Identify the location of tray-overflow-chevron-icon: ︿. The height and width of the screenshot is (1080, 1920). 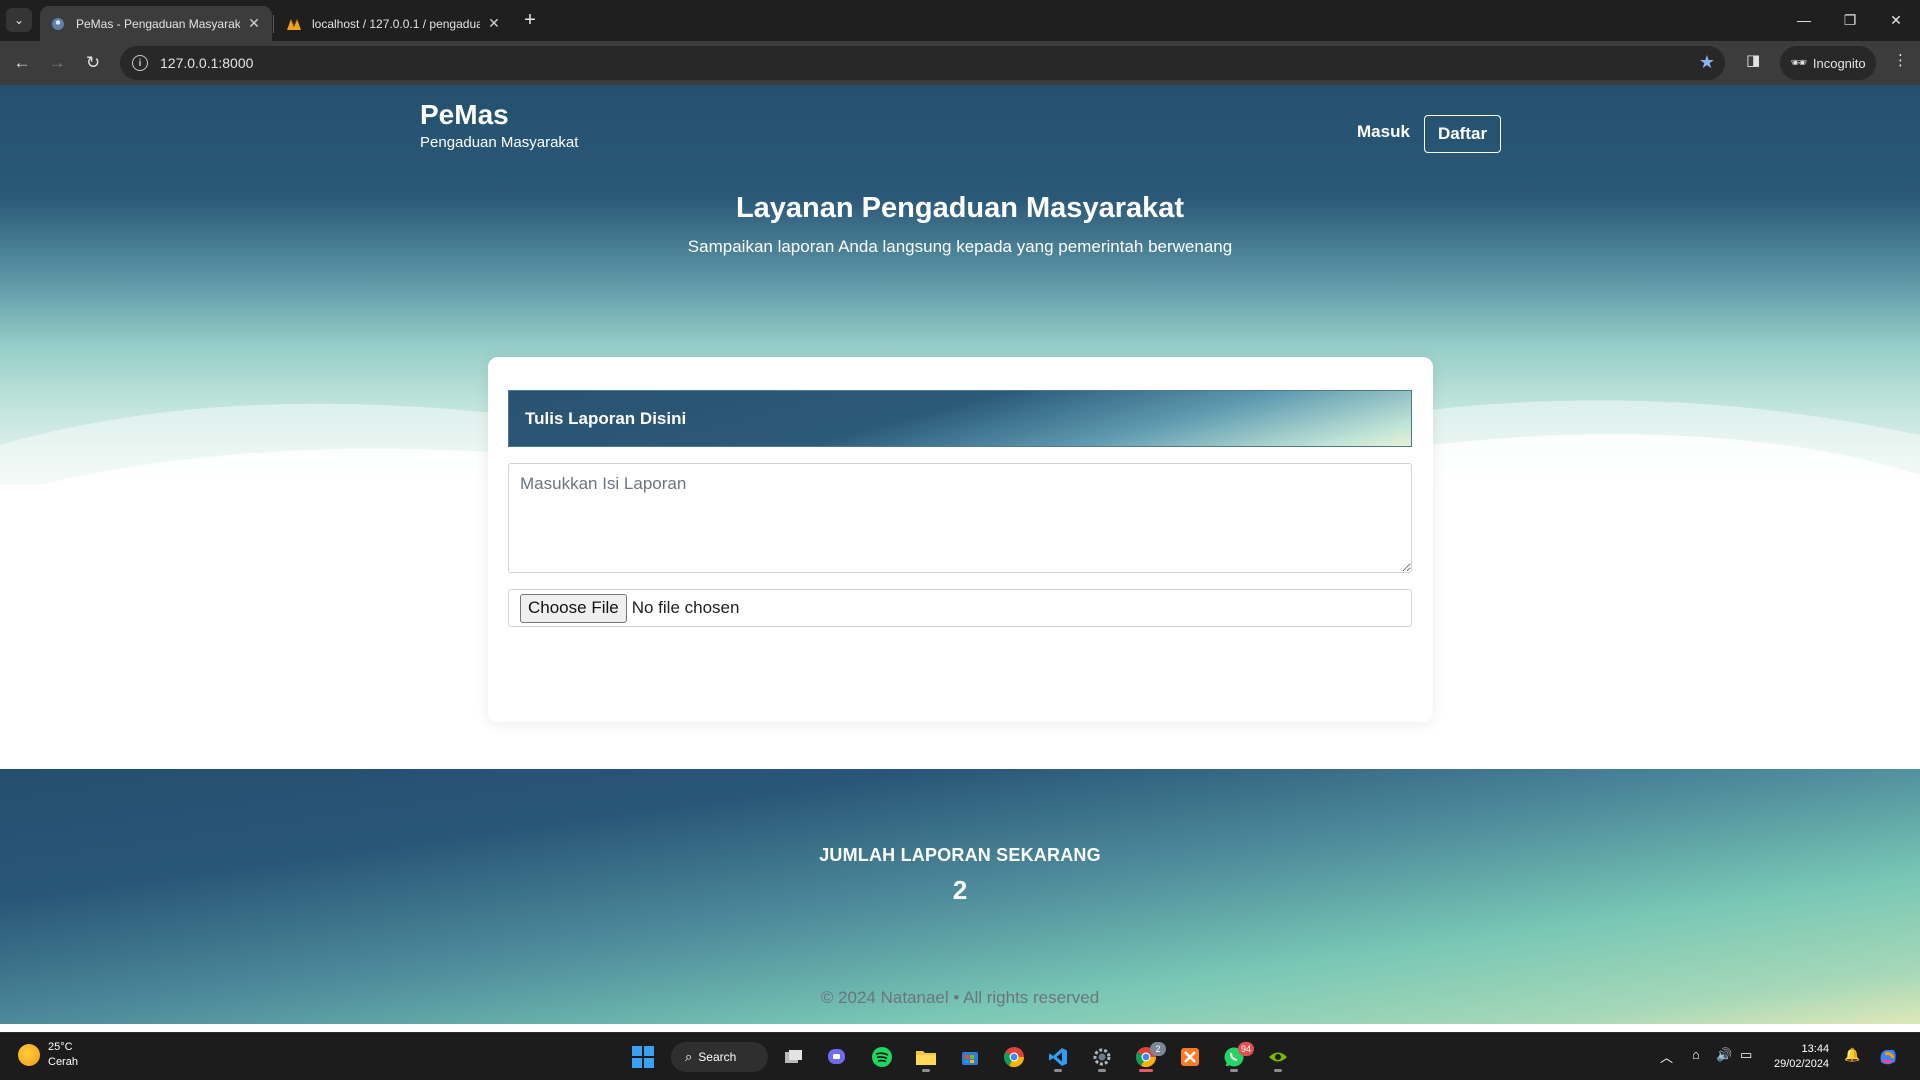
(1666, 1056).